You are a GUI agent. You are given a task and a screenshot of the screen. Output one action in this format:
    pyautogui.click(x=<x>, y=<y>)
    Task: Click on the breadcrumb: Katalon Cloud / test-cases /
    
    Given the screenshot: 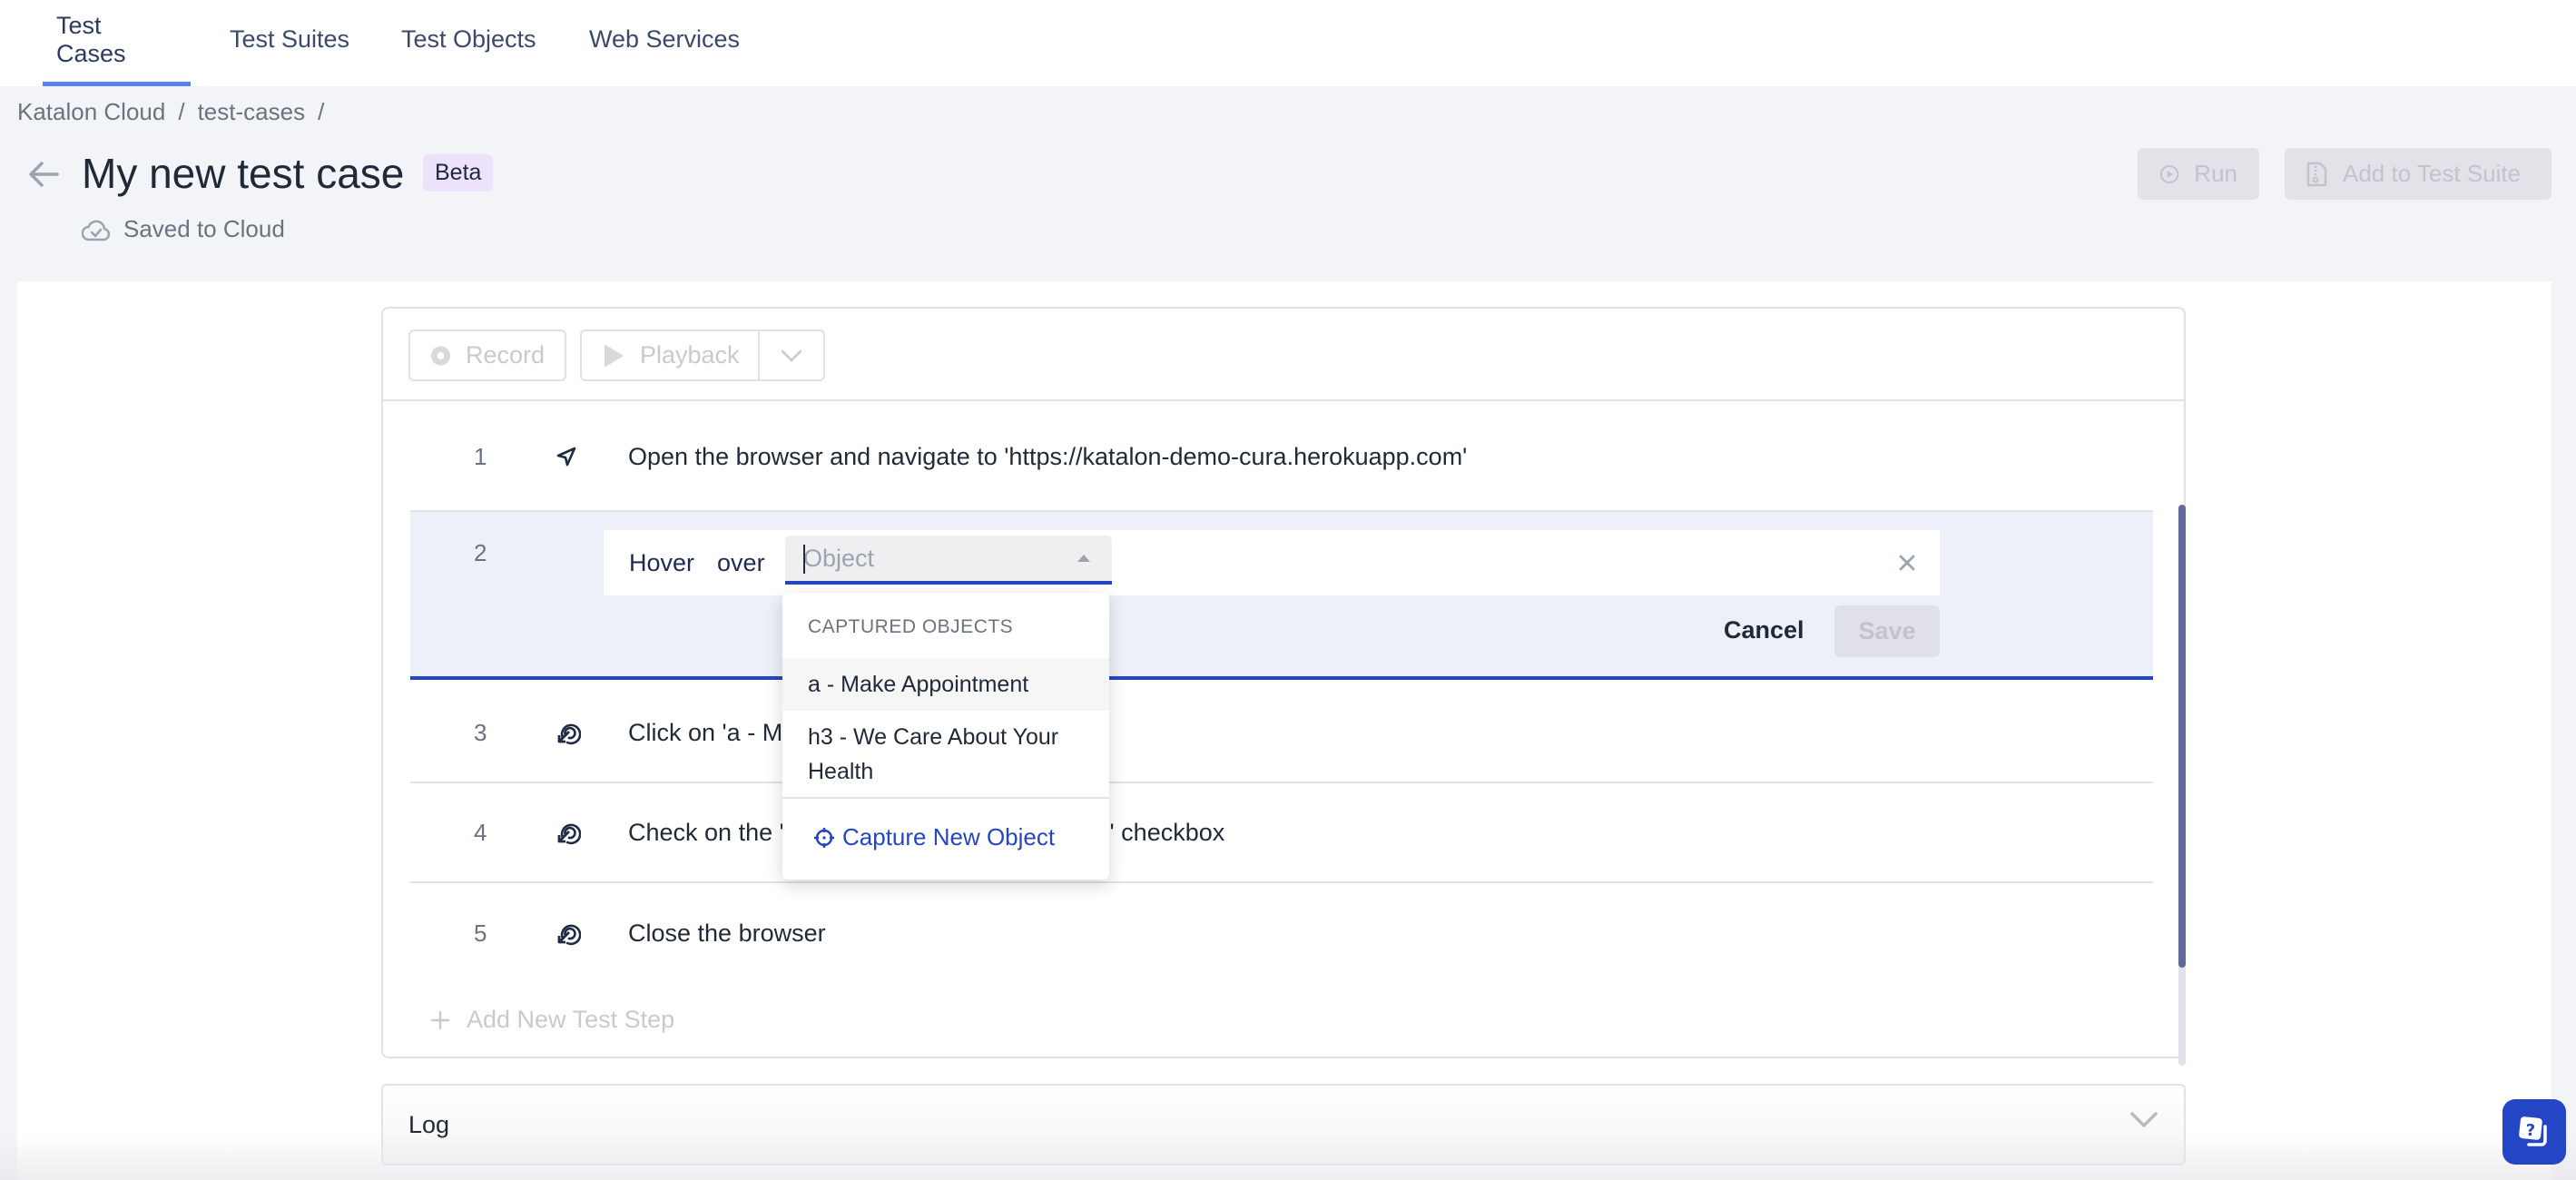 What is the action you would take?
    pyautogui.click(x=170, y=112)
    